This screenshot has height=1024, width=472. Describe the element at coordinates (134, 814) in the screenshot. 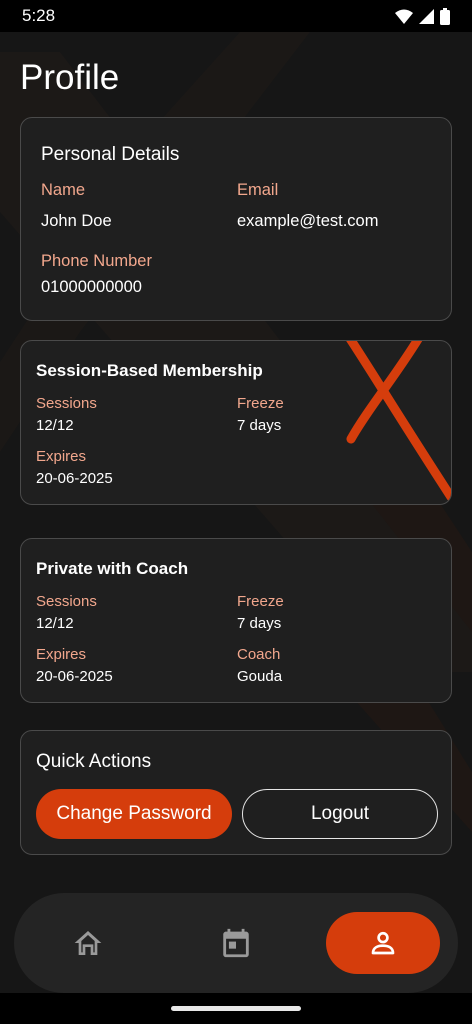

I see `change-password-button: Change Password` at that location.